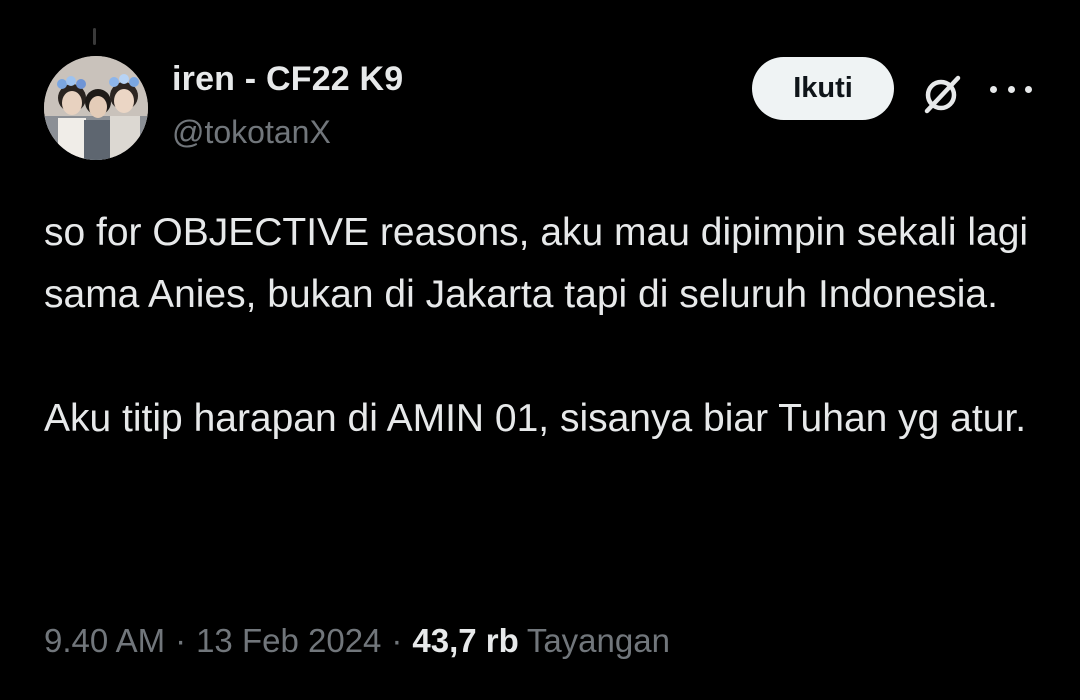 The height and width of the screenshot is (700, 1080). What do you see at coordinates (823, 88) in the screenshot?
I see `follow-button: Ikuti` at bounding box center [823, 88].